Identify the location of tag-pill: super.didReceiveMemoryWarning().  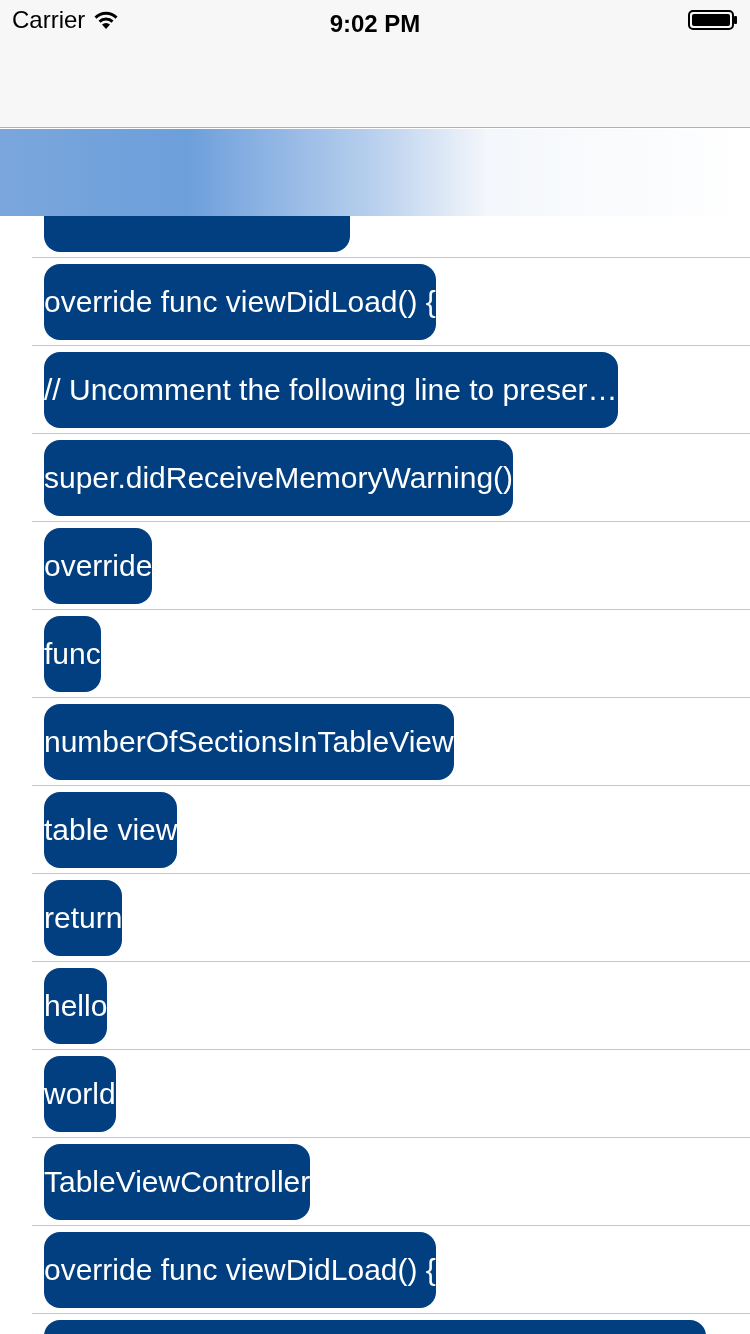
(279, 477).